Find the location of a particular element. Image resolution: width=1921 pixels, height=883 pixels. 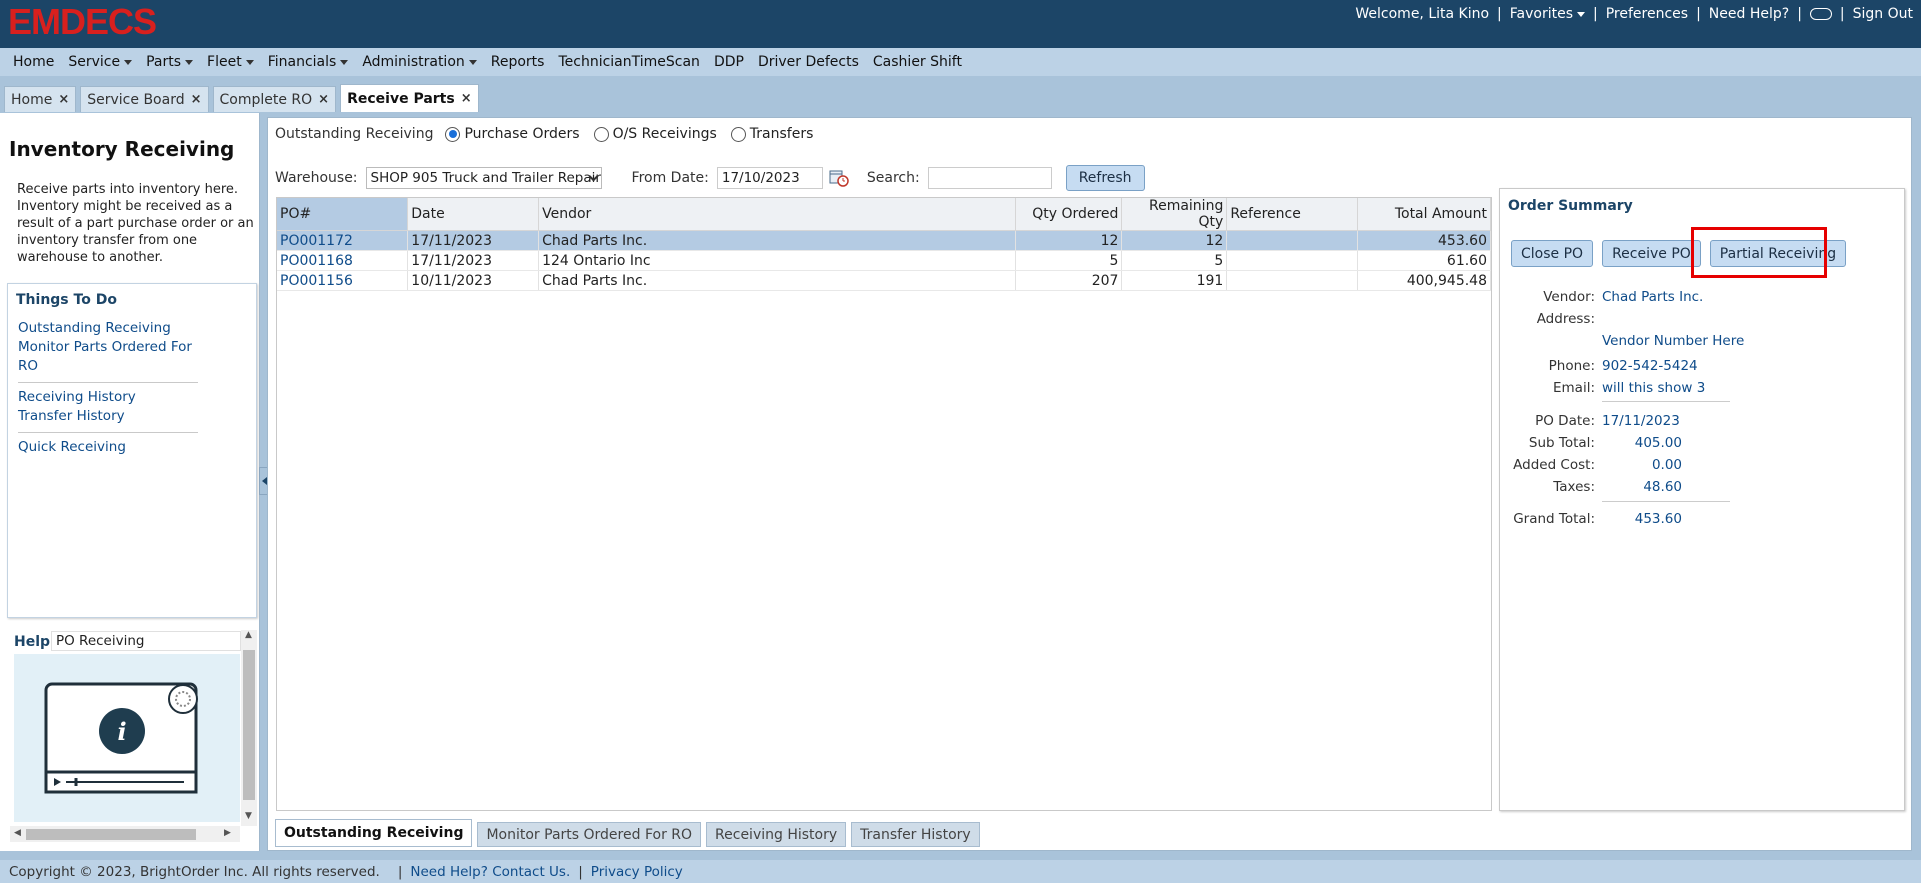

preferences-link: Preferences is located at coordinates (1647, 14).